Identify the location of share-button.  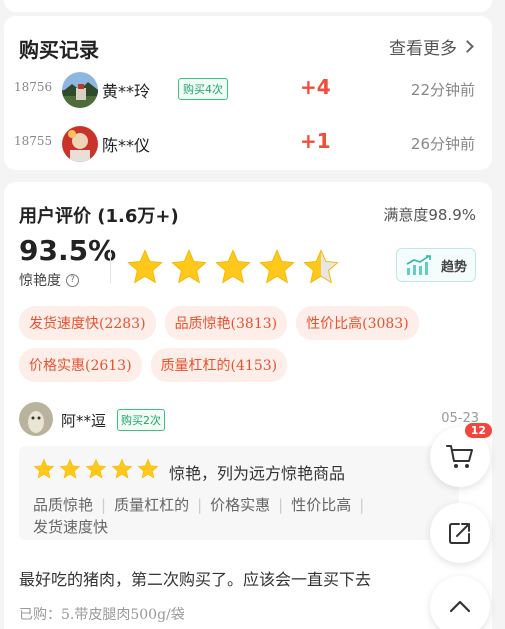
(460, 533).